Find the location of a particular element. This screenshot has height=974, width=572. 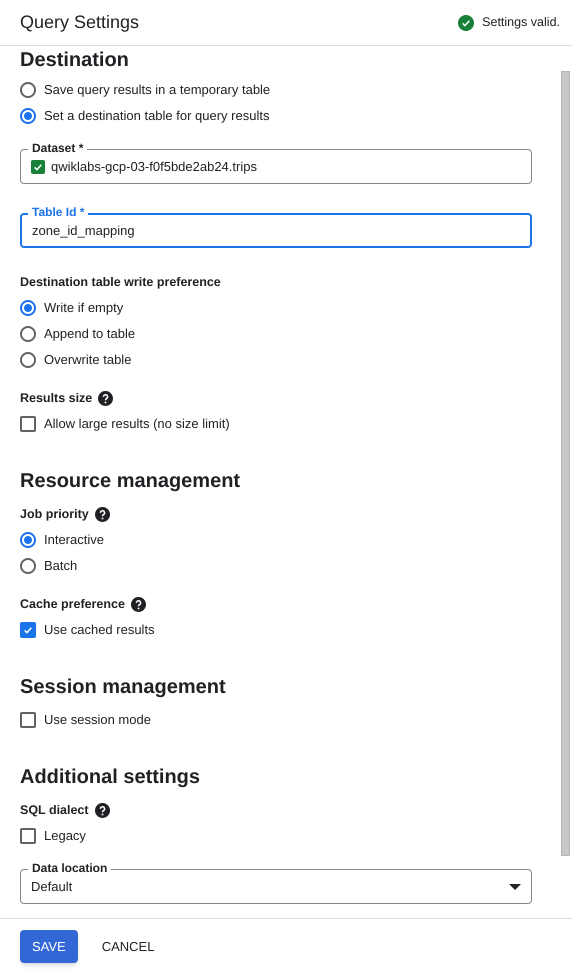

group-label: Destination table write preference is located at coordinates (120, 282).